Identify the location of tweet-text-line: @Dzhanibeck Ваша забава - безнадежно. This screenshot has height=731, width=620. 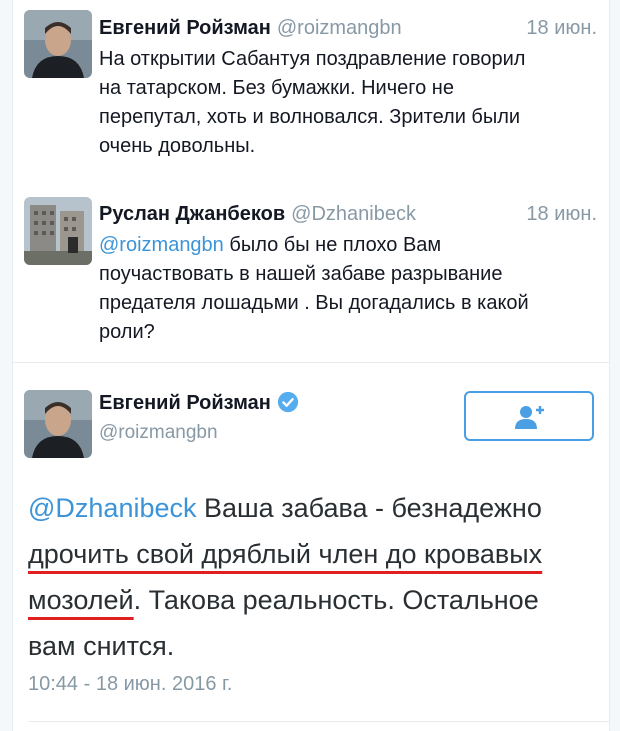
(313, 508).